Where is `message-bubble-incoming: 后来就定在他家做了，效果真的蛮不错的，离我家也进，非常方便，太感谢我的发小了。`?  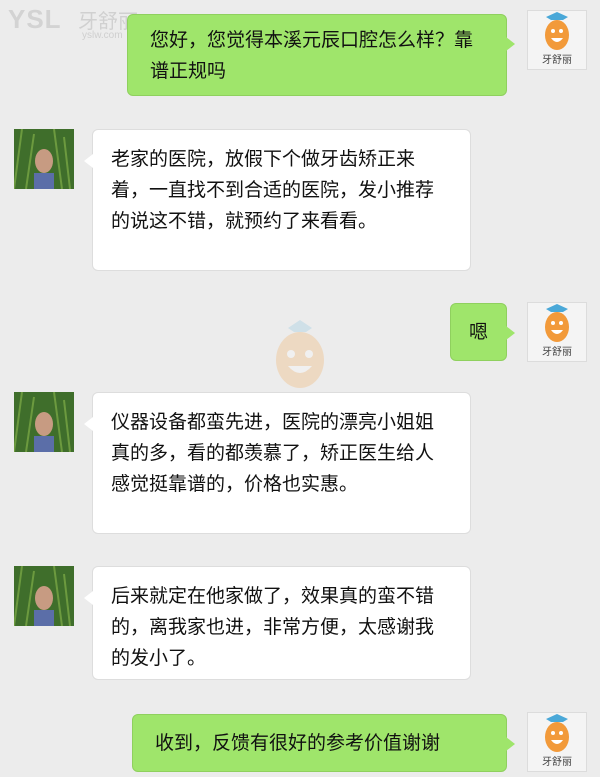
message-bubble-incoming: 后来就定在他家做了，效果真的蛮不错的，离我家也进，非常方便，太感谢我的发小了。 is located at coordinates (277, 623).